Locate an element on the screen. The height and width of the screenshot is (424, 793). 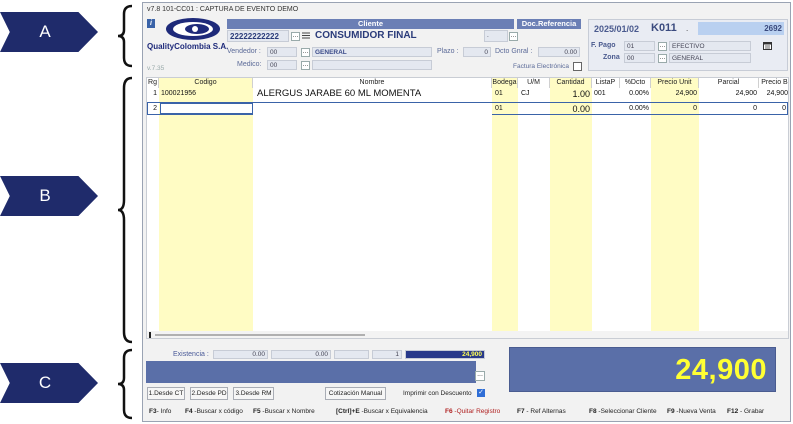
listap-cell is located at coordinates (607, 109).